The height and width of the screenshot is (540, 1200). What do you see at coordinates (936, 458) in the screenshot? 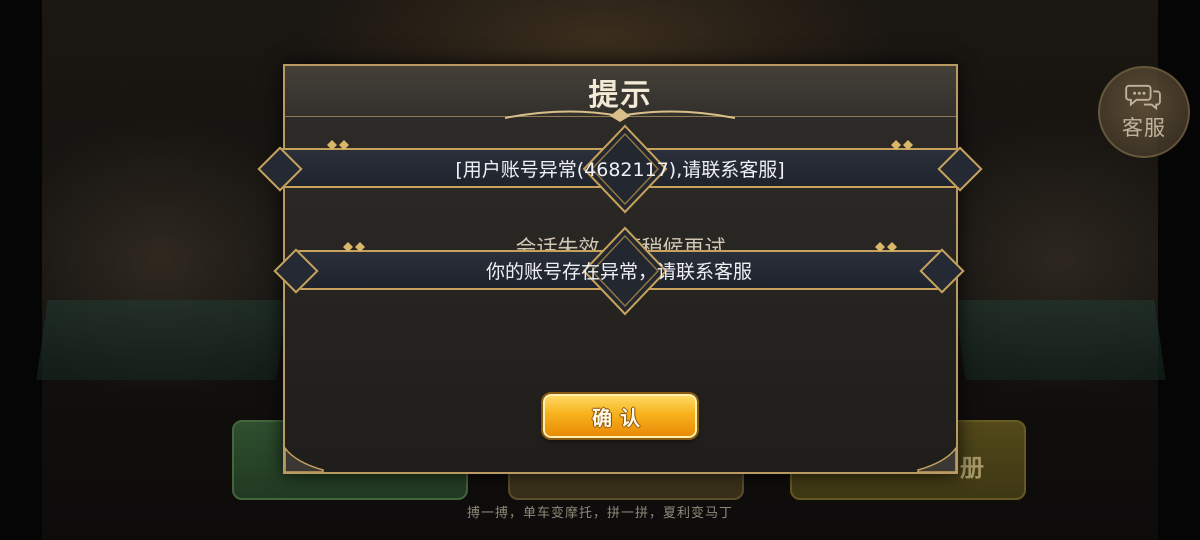
I see `corner-ornament-right` at bounding box center [936, 458].